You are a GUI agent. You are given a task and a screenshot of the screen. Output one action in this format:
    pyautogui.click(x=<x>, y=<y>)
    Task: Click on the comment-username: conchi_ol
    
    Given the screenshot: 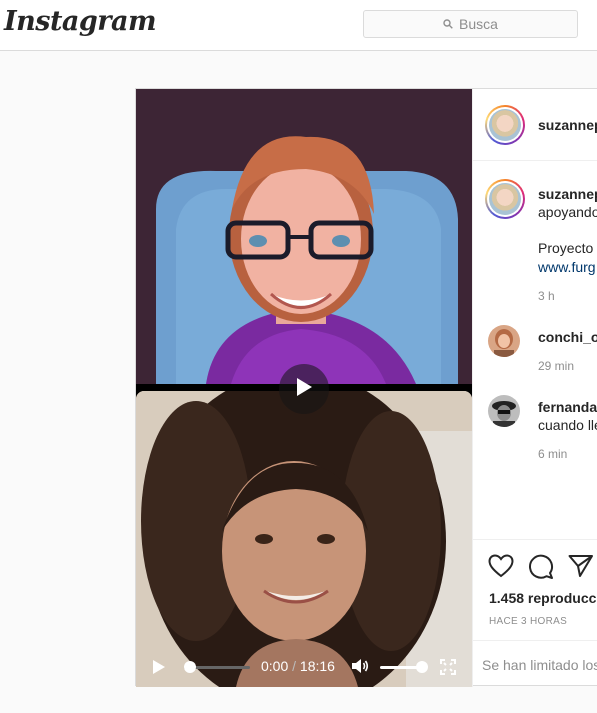 What is the action you would take?
    pyautogui.click(x=567, y=337)
    